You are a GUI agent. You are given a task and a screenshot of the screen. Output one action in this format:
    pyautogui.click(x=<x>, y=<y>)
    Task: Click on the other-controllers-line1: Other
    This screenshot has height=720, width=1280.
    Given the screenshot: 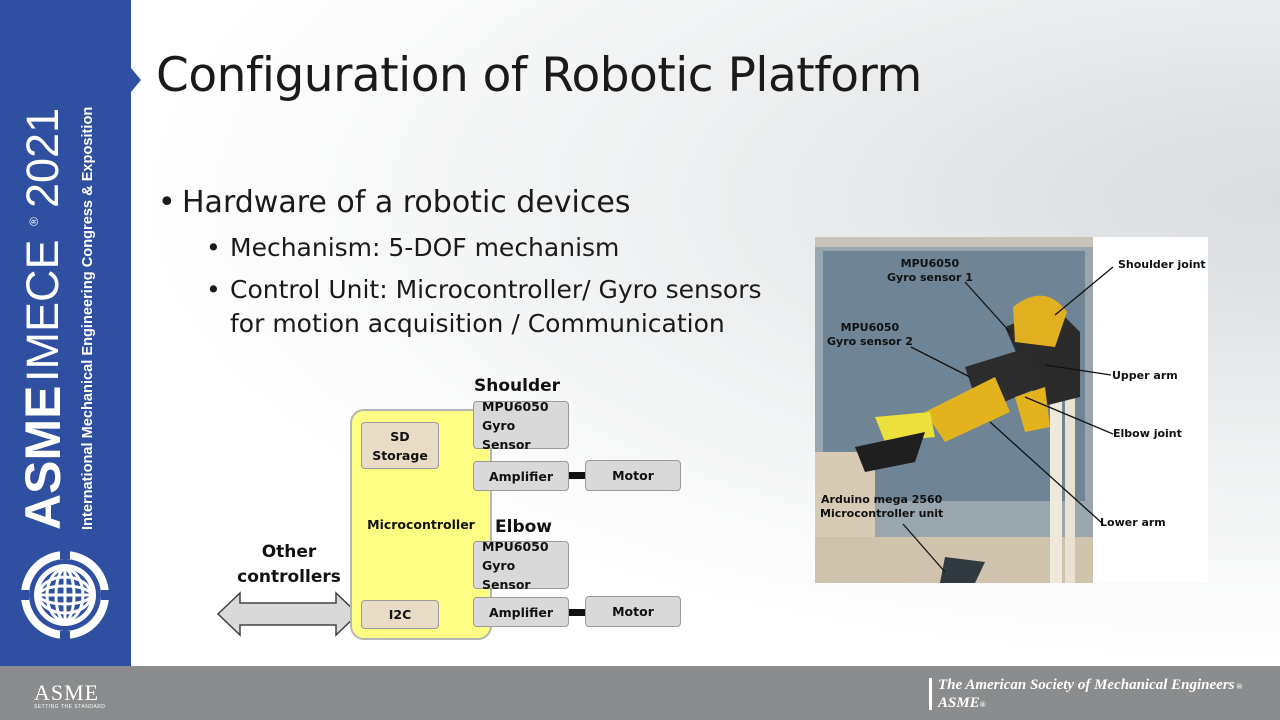 What is the action you would take?
    pyautogui.click(x=289, y=552)
    